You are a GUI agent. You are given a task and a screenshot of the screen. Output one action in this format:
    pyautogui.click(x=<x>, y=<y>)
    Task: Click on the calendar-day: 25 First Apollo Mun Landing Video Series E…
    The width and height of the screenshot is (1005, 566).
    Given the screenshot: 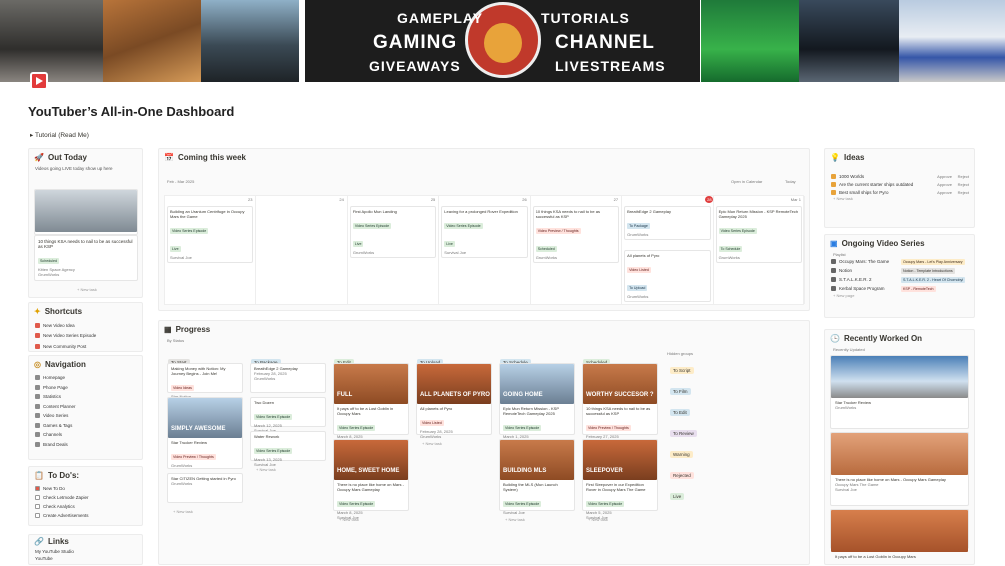 What is the action you would take?
    pyautogui.click(x=394, y=250)
    